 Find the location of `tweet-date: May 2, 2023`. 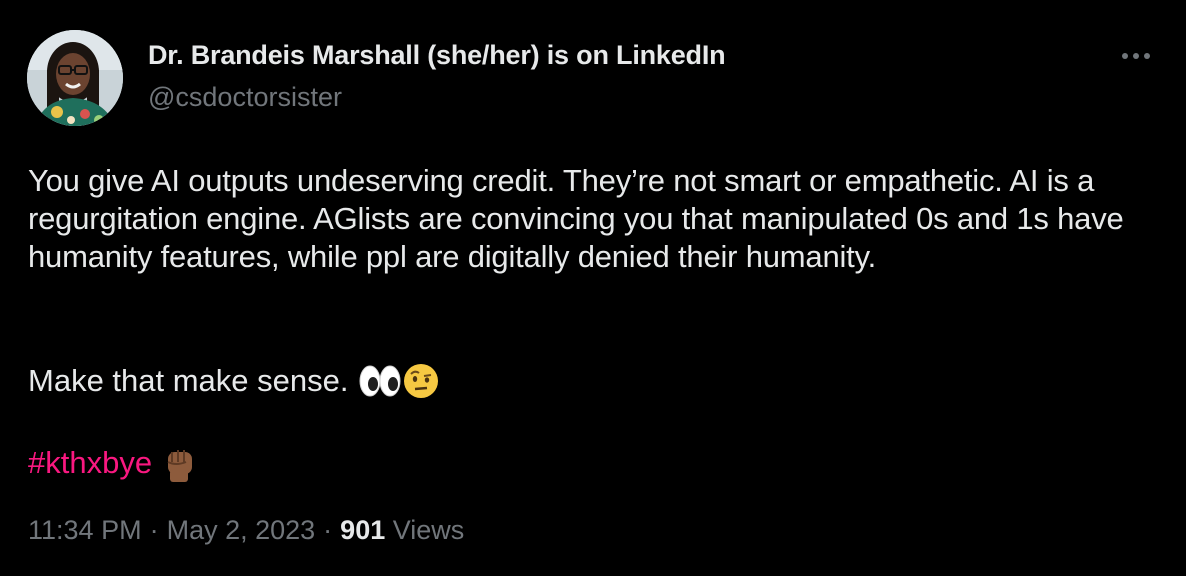

tweet-date: May 2, 2023 is located at coordinates (241, 530).